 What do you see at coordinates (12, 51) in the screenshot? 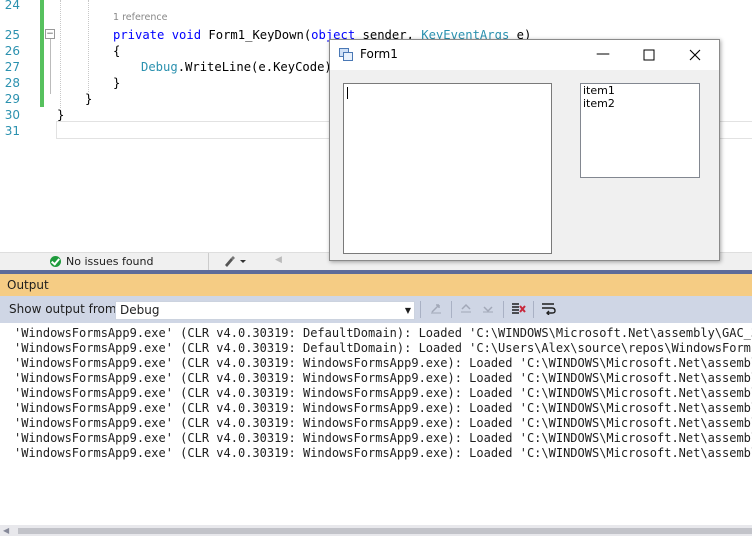
I see `line-number: 26` at bounding box center [12, 51].